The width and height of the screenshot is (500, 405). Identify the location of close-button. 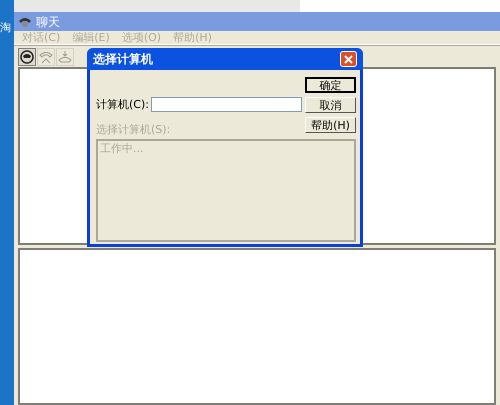
(348, 59).